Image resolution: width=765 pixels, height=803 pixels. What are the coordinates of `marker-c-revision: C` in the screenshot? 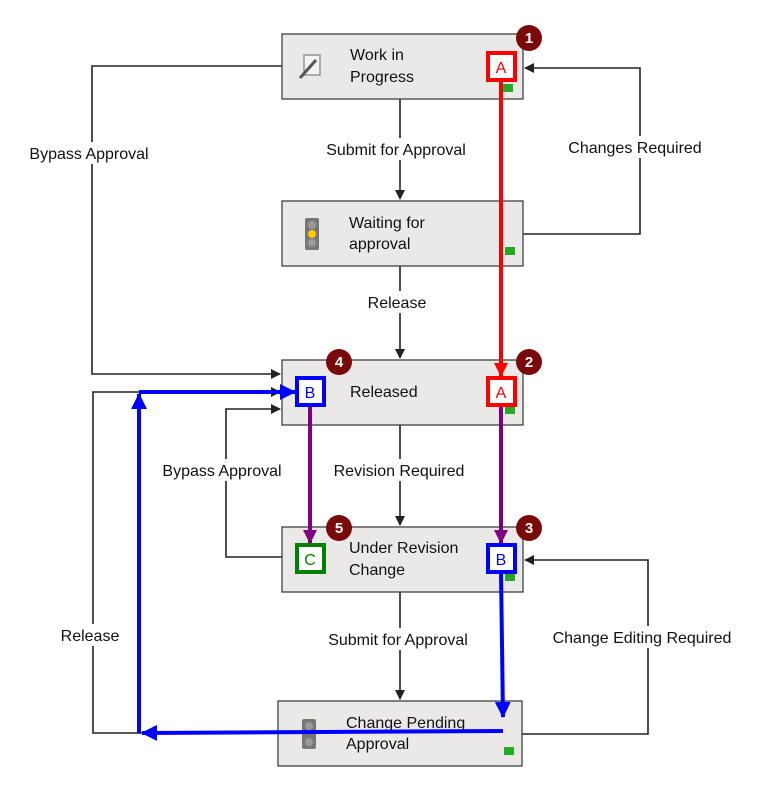 It's located at (310, 558).